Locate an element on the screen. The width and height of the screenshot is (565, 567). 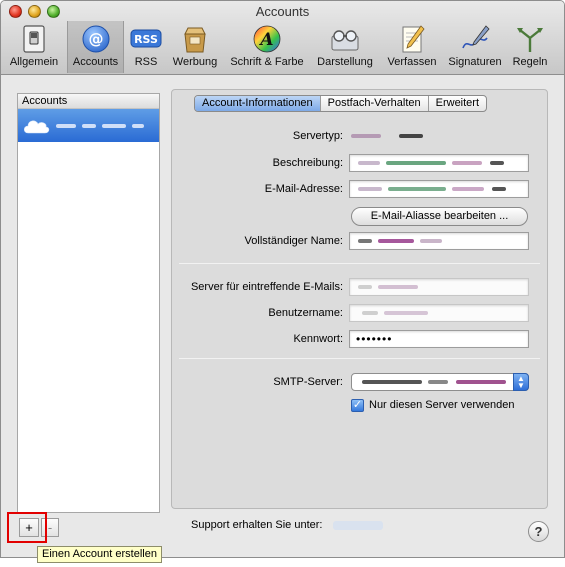
signature-icon is located at coordinates (475, 39).